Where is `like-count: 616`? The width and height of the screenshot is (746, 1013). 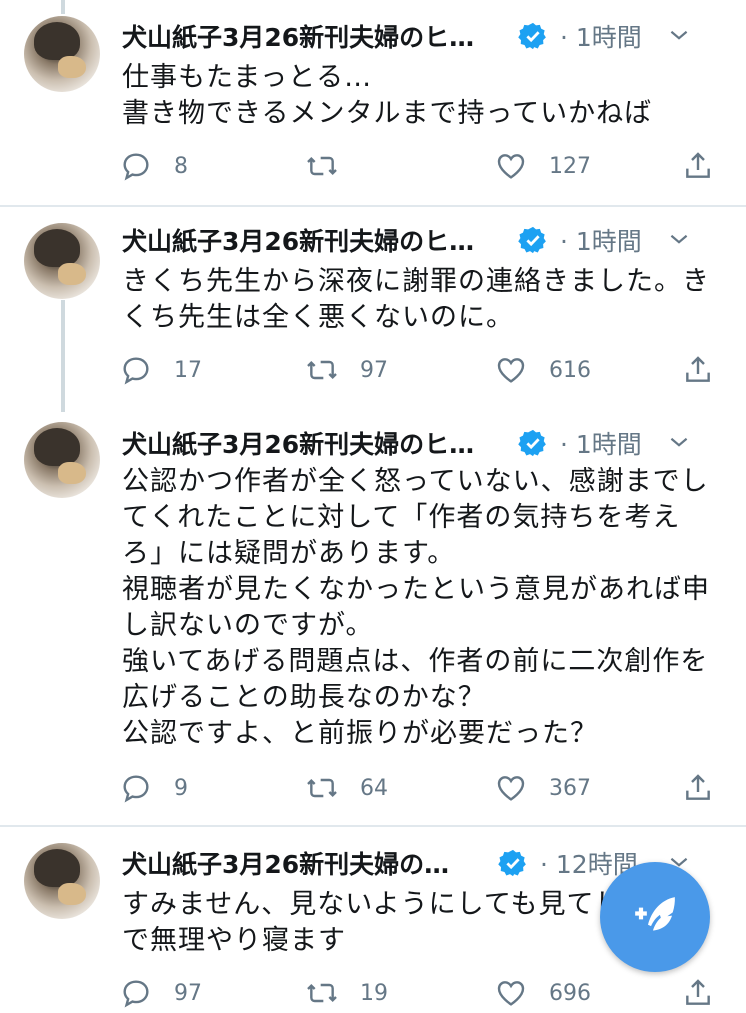 like-count: 616 is located at coordinates (570, 370).